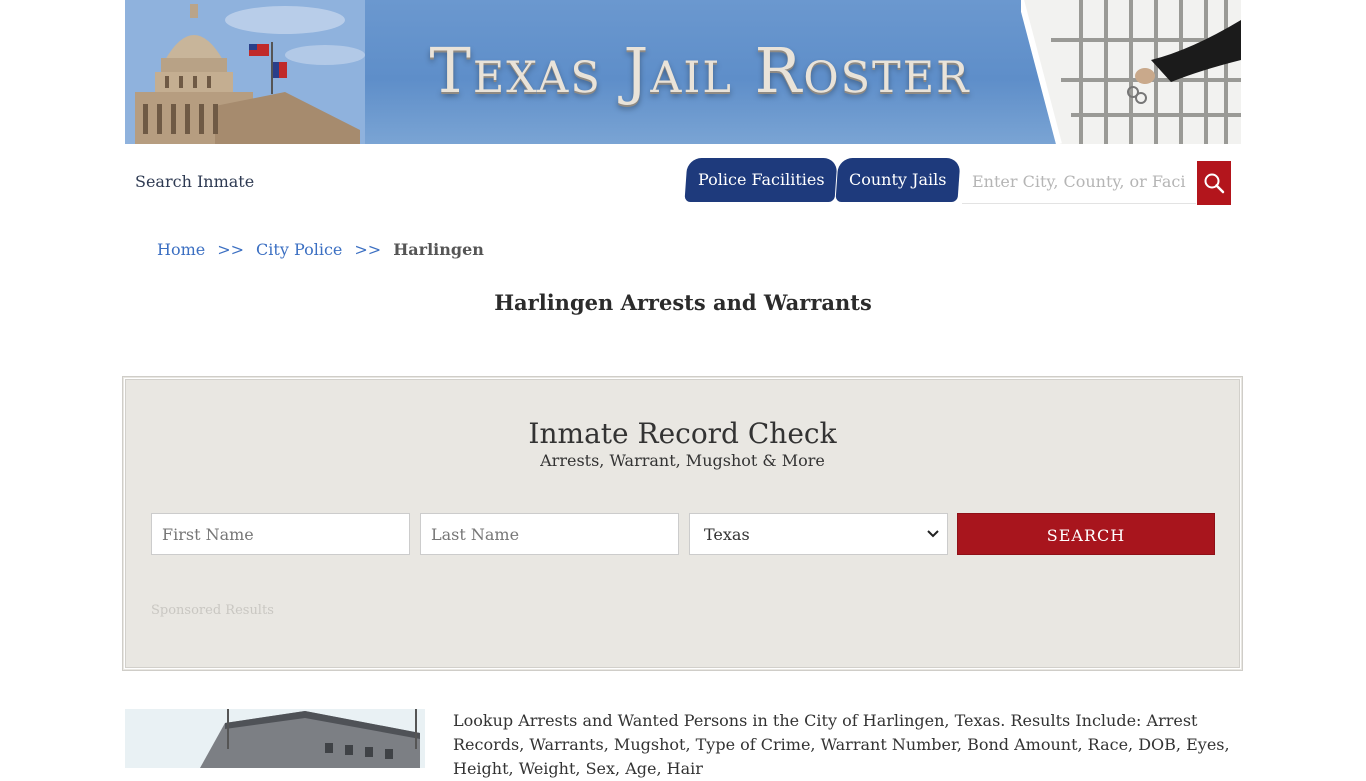 The height and width of the screenshot is (781, 1366). What do you see at coordinates (549, 534) in the screenshot?
I see `last-name-input` at bounding box center [549, 534].